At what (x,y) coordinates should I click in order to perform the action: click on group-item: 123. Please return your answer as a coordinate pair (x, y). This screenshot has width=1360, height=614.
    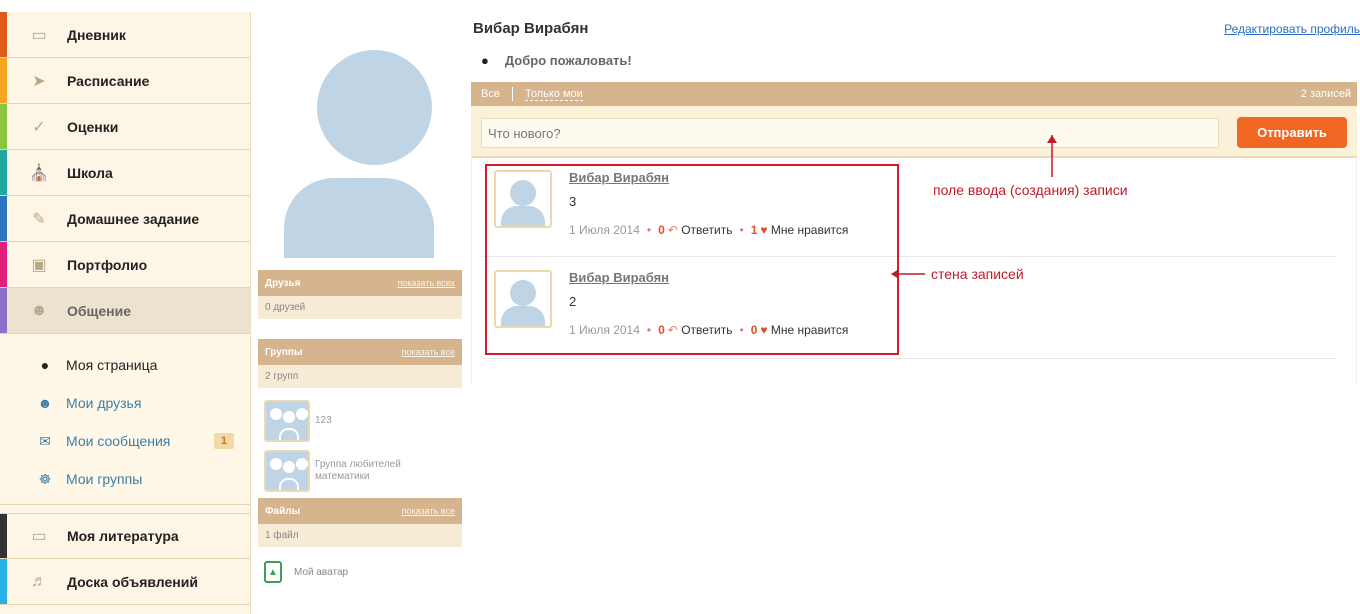
    Looking at the image, I should click on (360, 421).